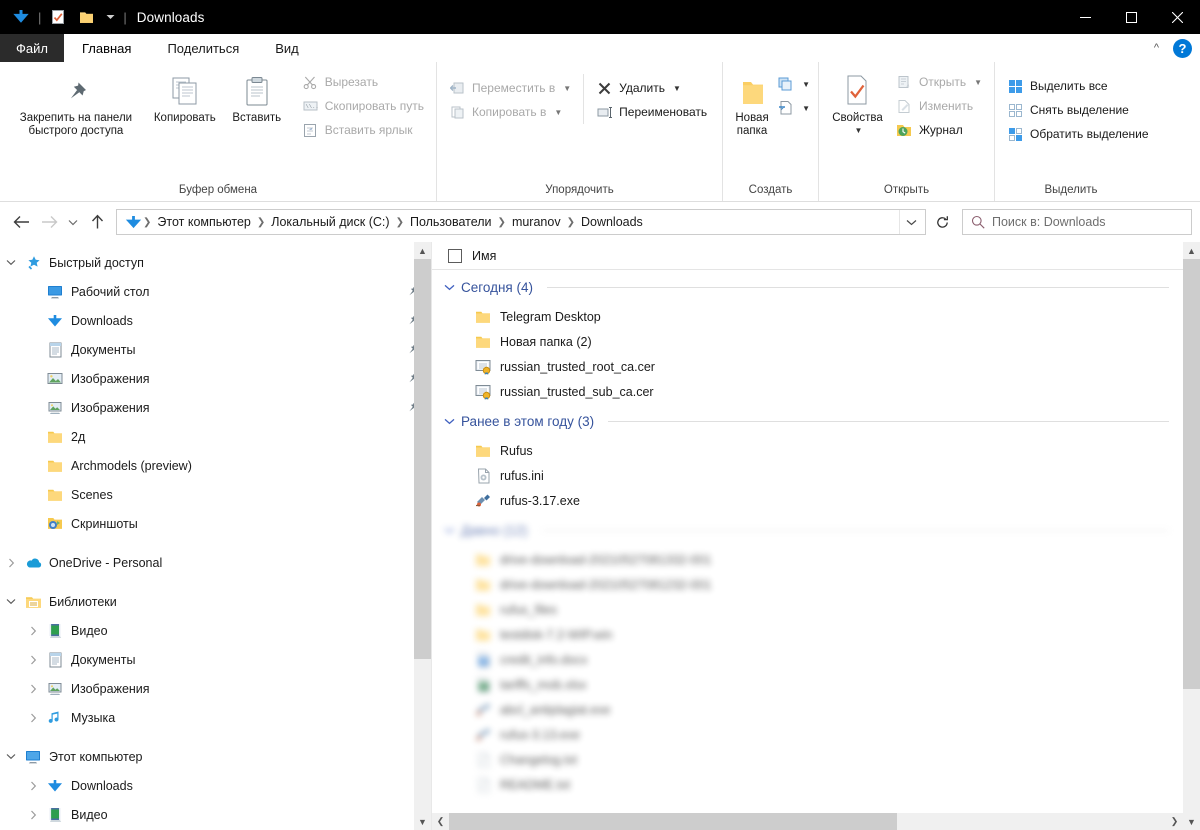  Describe the element at coordinates (651, 88) in the screenshot. I see `delete-button: Удалить ▼` at that location.